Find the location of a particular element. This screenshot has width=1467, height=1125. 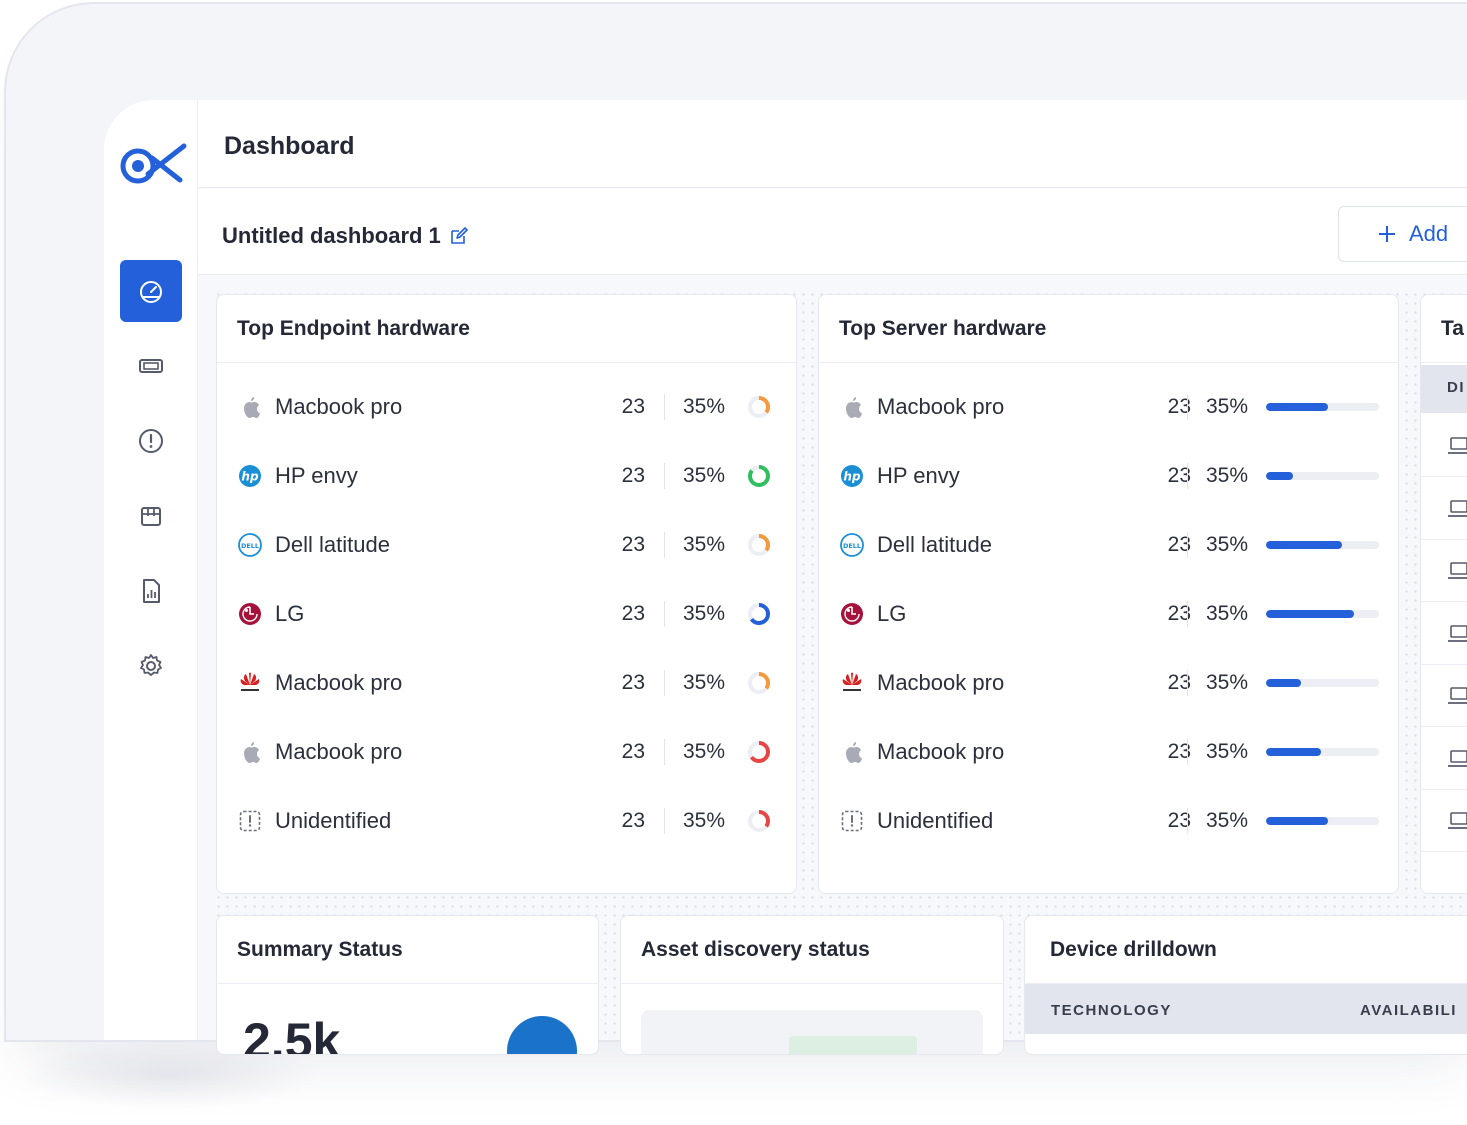

sidebar-item-assets is located at coordinates (151, 516).